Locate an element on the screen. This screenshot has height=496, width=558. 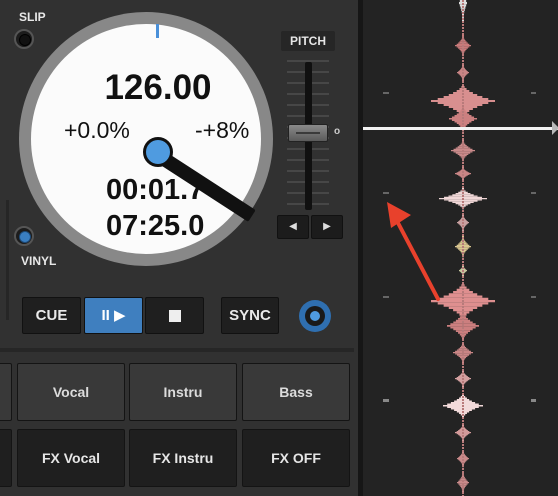
slip-led-icon is located at coordinates (24, 39).